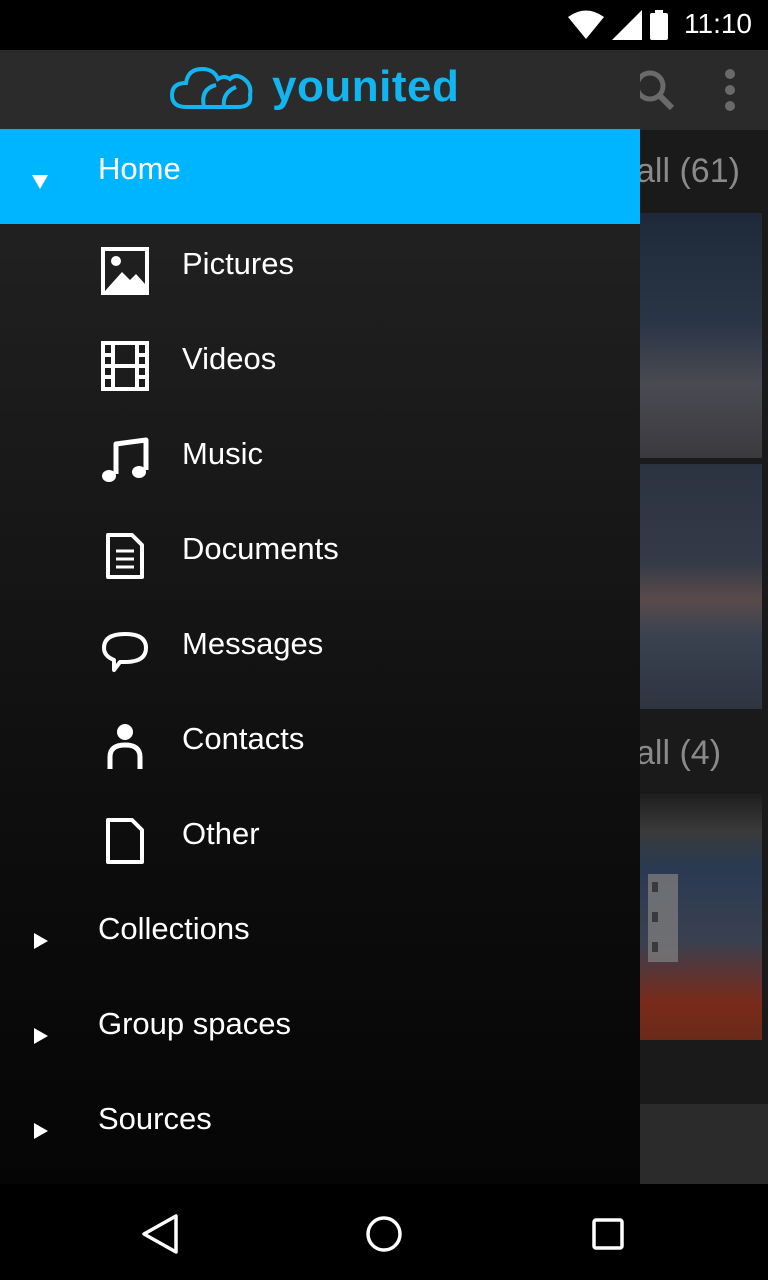 This screenshot has height=1280, width=768. What do you see at coordinates (320, 461) in the screenshot?
I see `drawer-item-music: Music` at bounding box center [320, 461].